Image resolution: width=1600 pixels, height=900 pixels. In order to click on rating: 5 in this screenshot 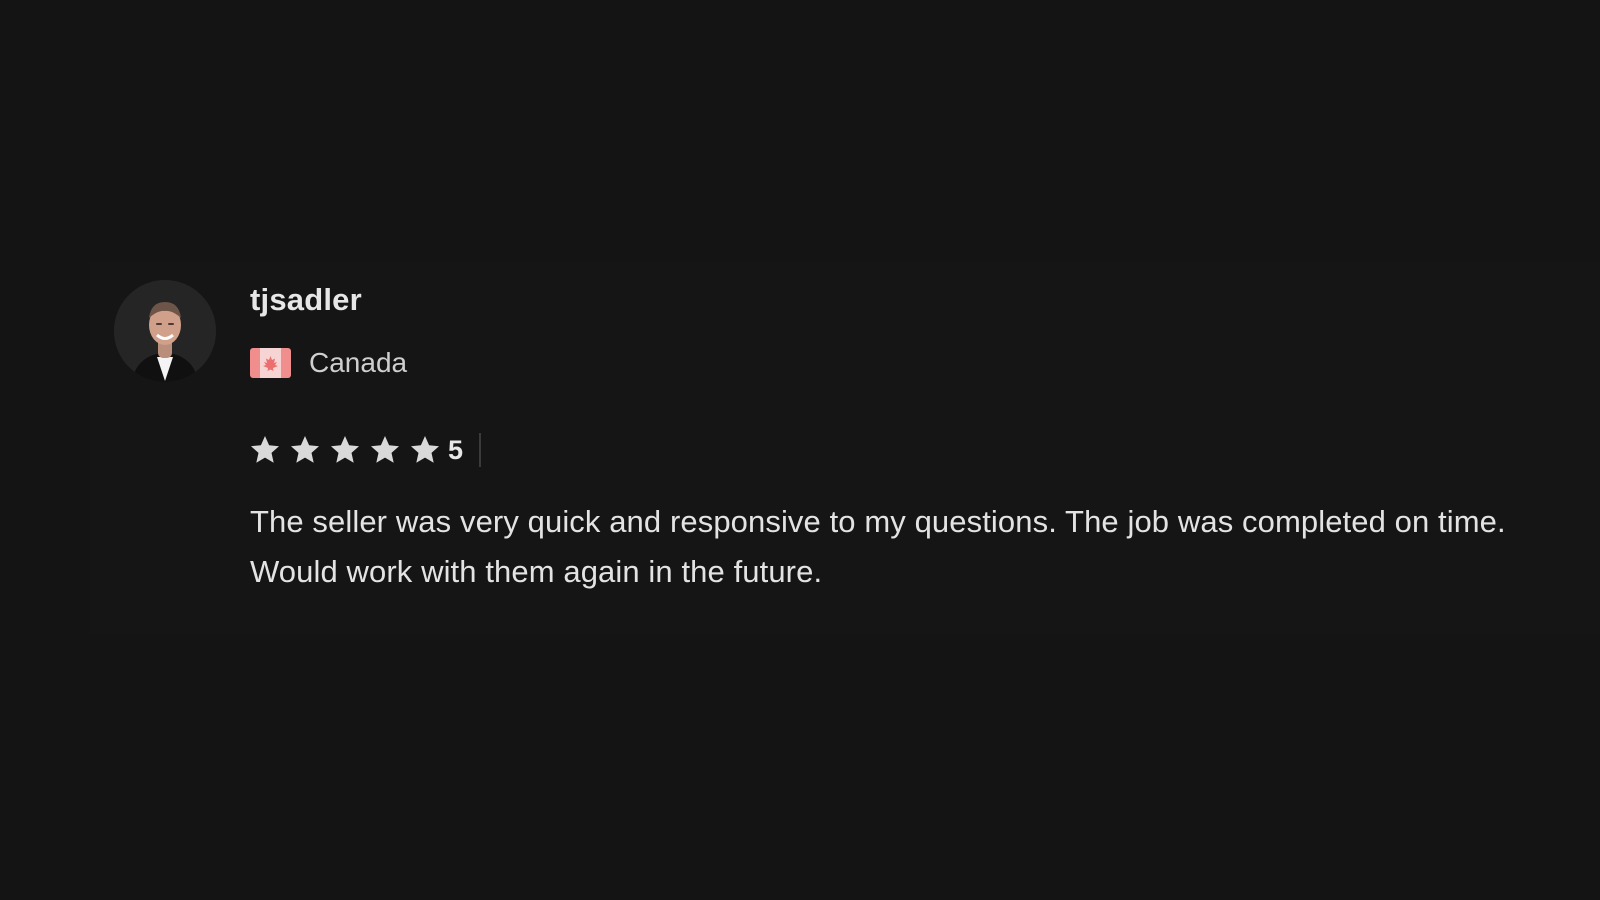, I will do `click(365, 450)`.